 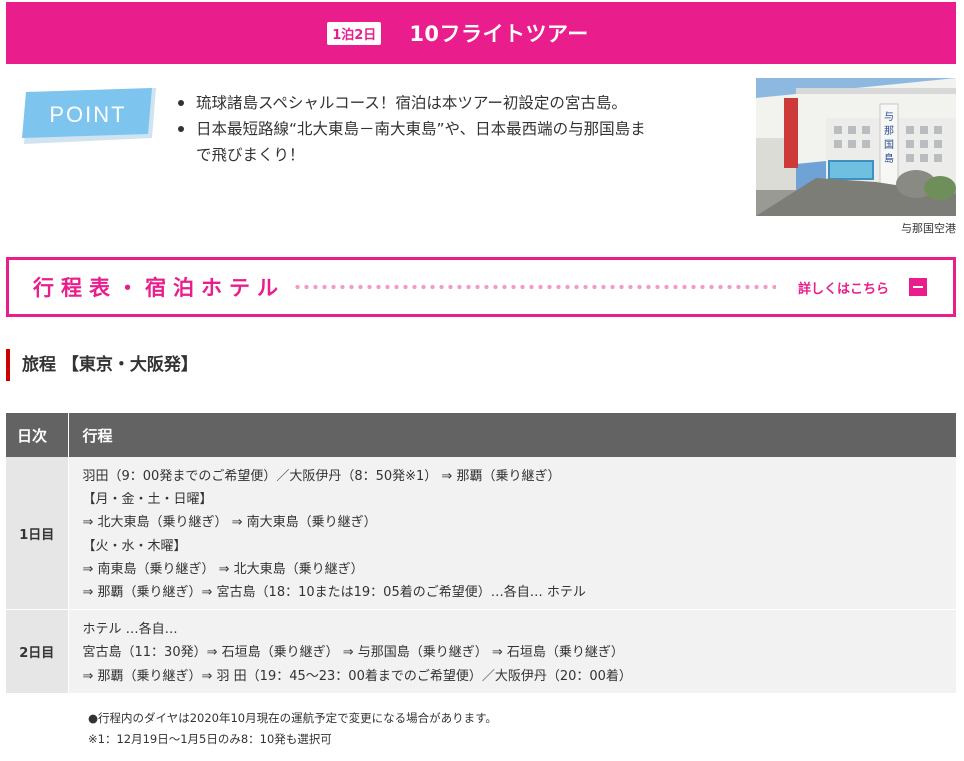 I want to click on tour-title: 10フライトツアー, so click(x=499, y=34).